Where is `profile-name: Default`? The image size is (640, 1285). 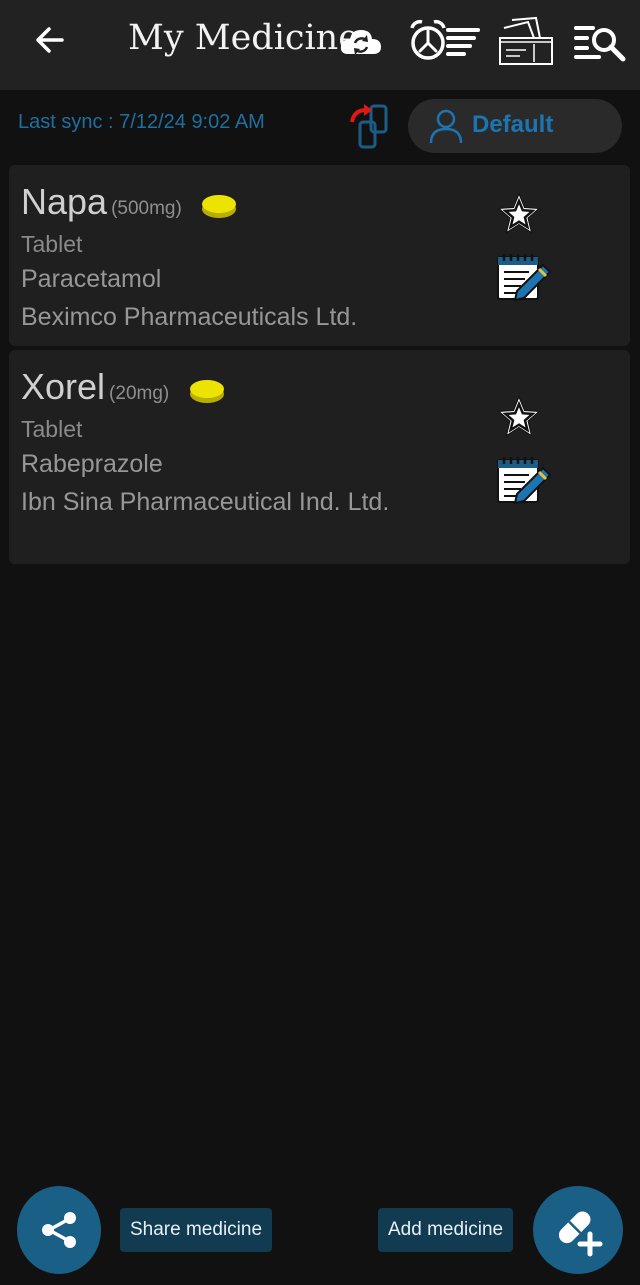 profile-name: Default is located at coordinates (513, 124).